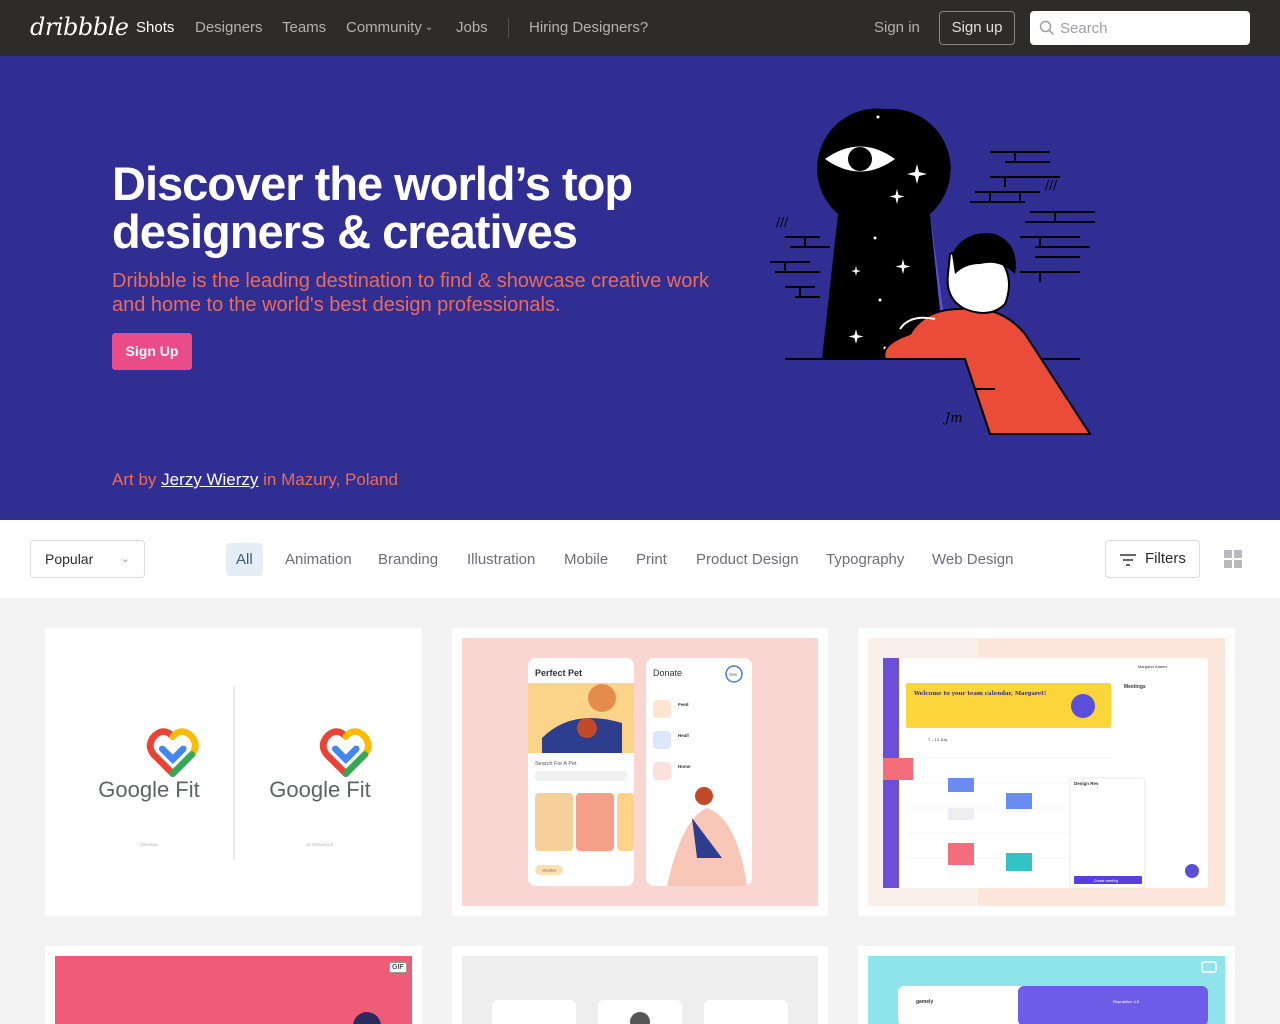  What do you see at coordinates (1106, 881) in the screenshot?
I see `dashboard-cta: Create meeting` at bounding box center [1106, 881].